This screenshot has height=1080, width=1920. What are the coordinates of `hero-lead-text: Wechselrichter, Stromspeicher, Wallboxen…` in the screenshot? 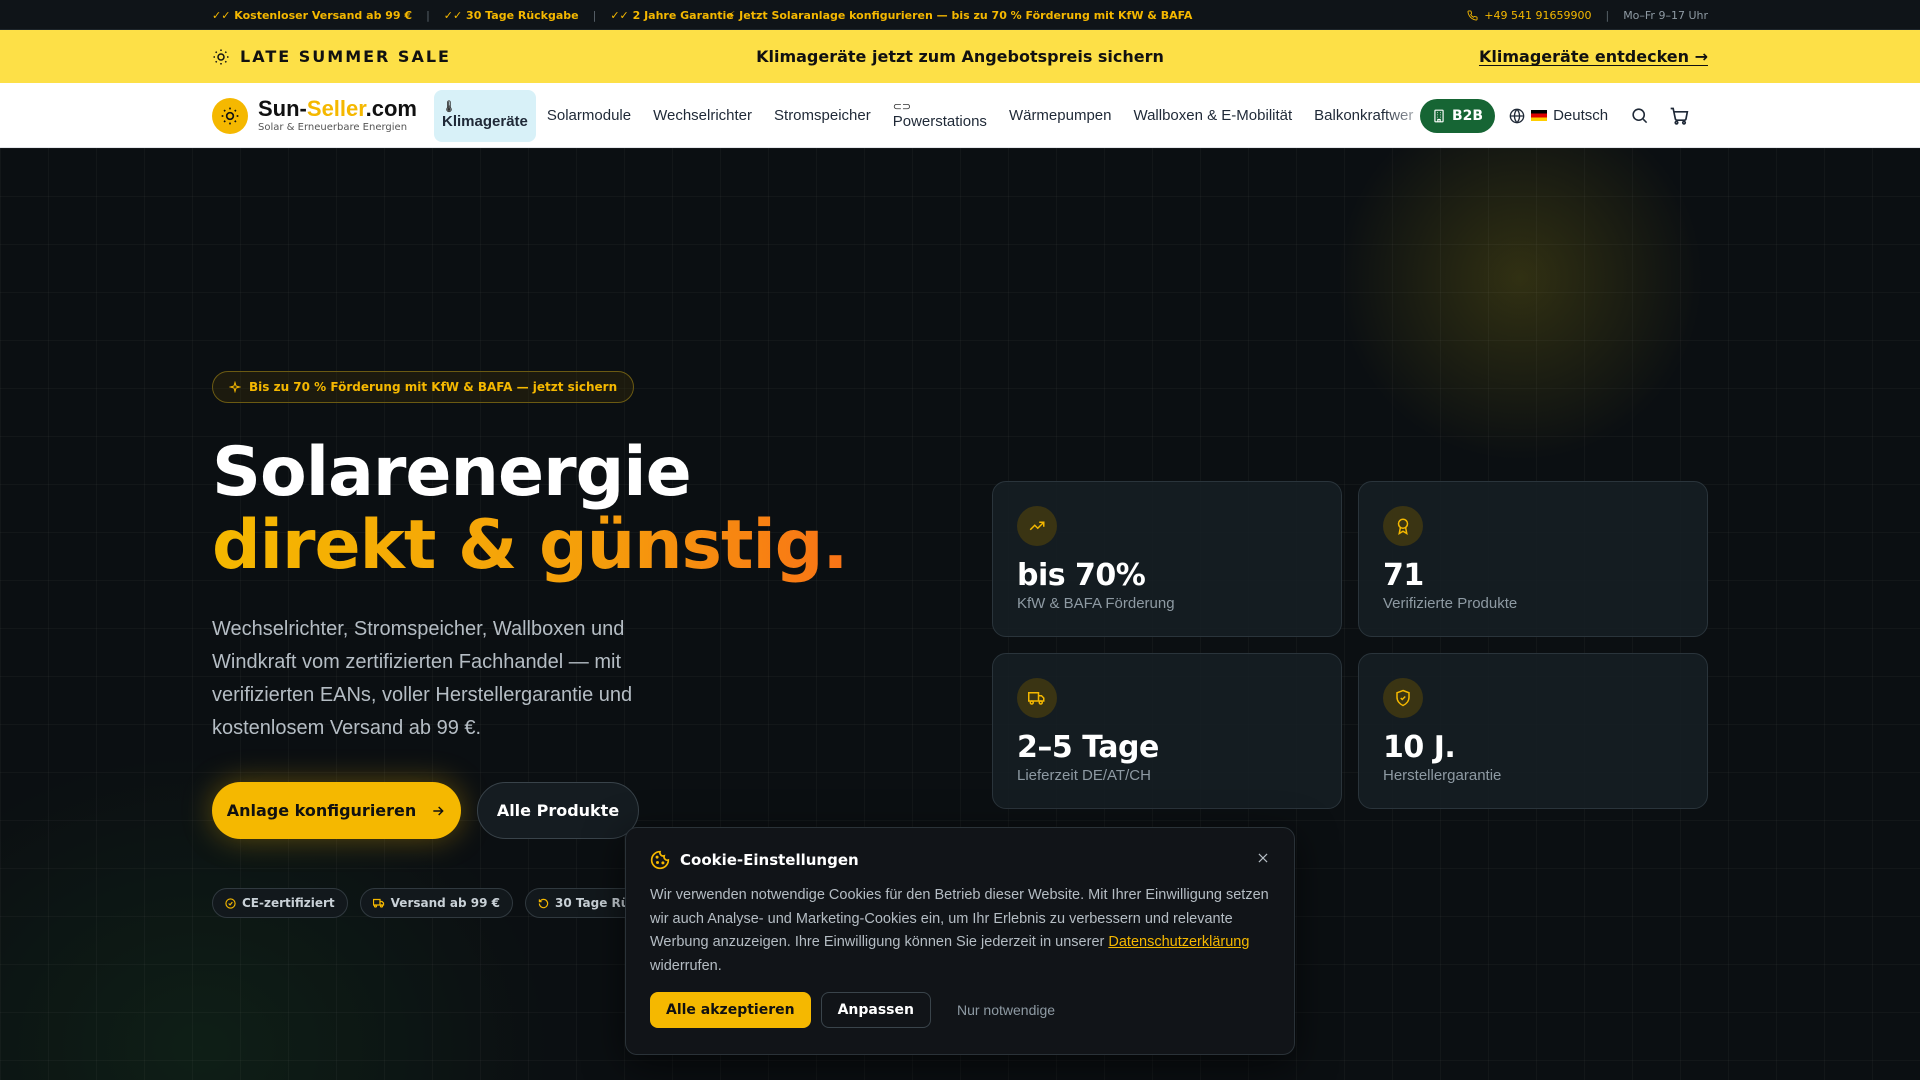 It's located at (422, 678).